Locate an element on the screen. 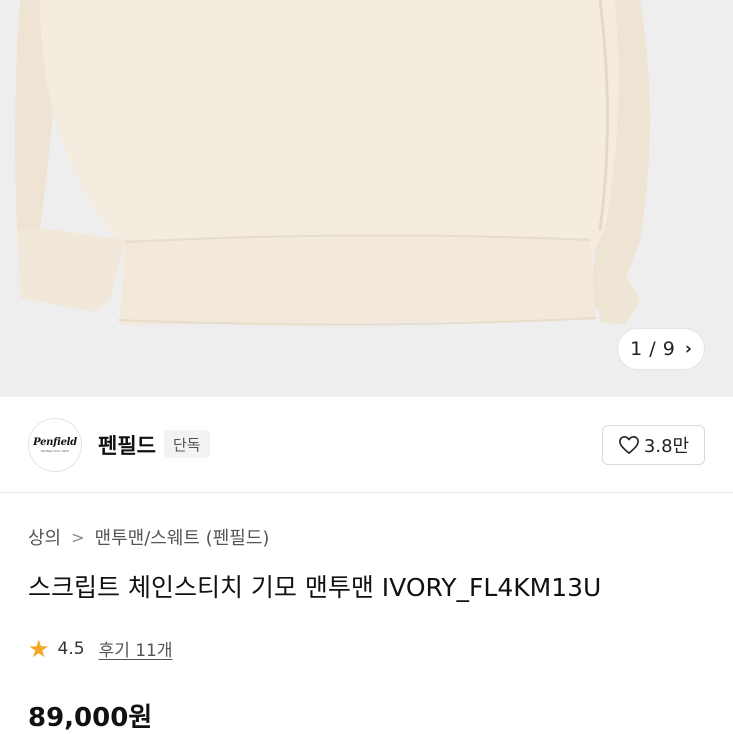  product-price: 89,000원 is located at coordinates (90, 718).